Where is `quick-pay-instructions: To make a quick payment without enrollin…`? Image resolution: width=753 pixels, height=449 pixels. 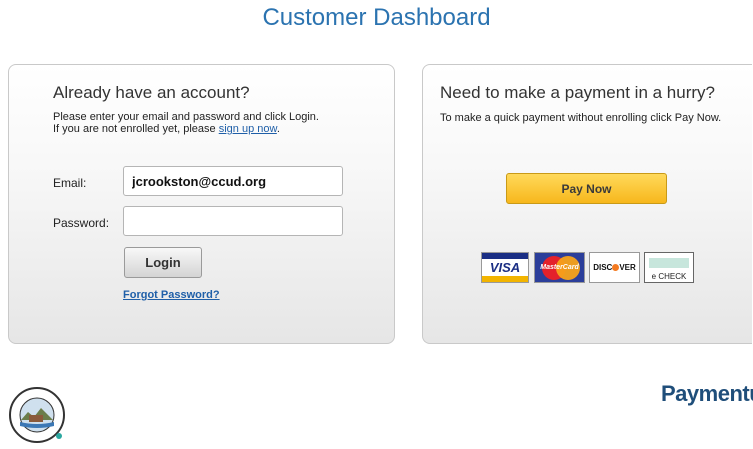
quick-pay-instructions: To make a quick payment without enrollin… is located at coordinates (581, 118).